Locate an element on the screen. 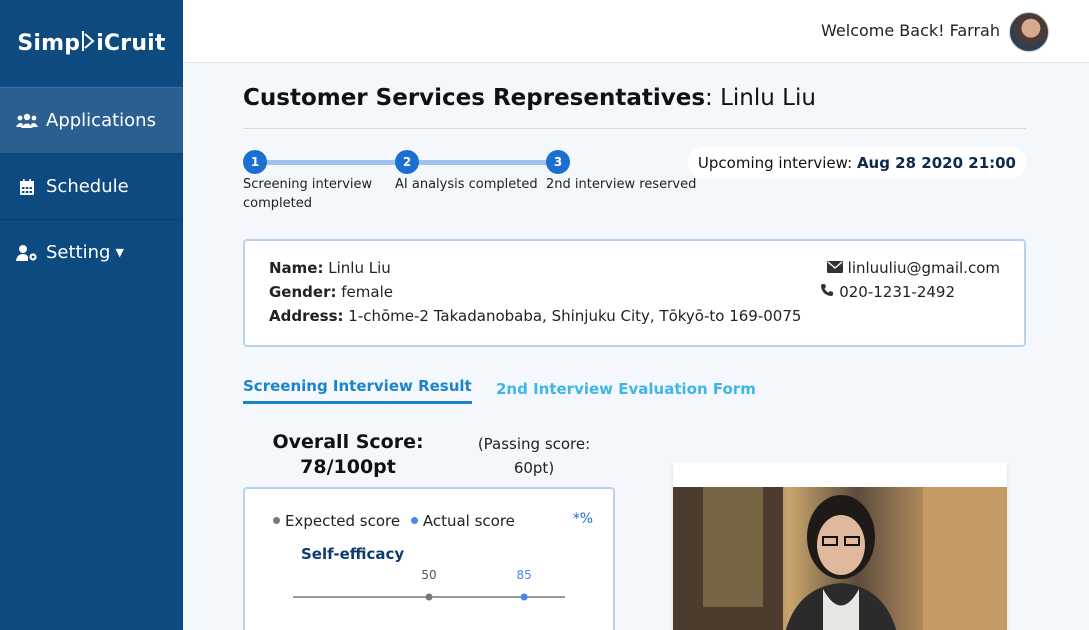 This screenshot has height=630, width=1089. actual-score-label: 85 is located at coordinates (524, 575).